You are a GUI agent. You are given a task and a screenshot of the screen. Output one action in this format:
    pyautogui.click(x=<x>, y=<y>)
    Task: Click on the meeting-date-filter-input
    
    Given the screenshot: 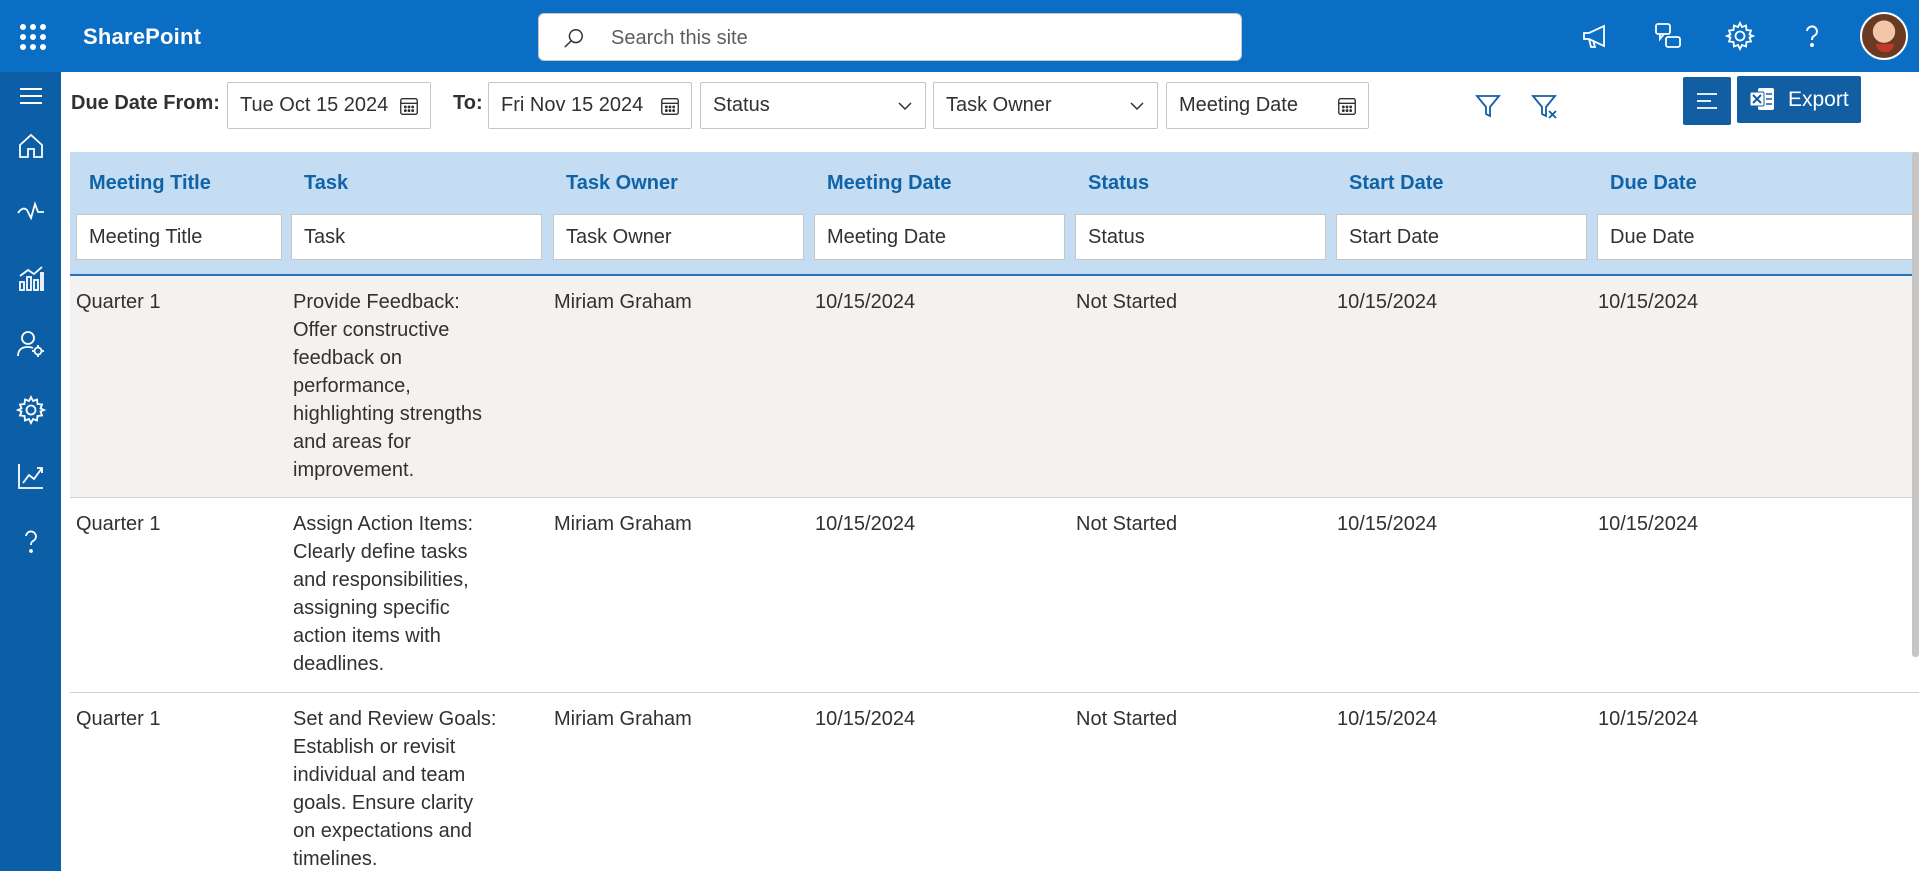 What is the action you would take?
    pyautogui.click(x=939, y=237)
    